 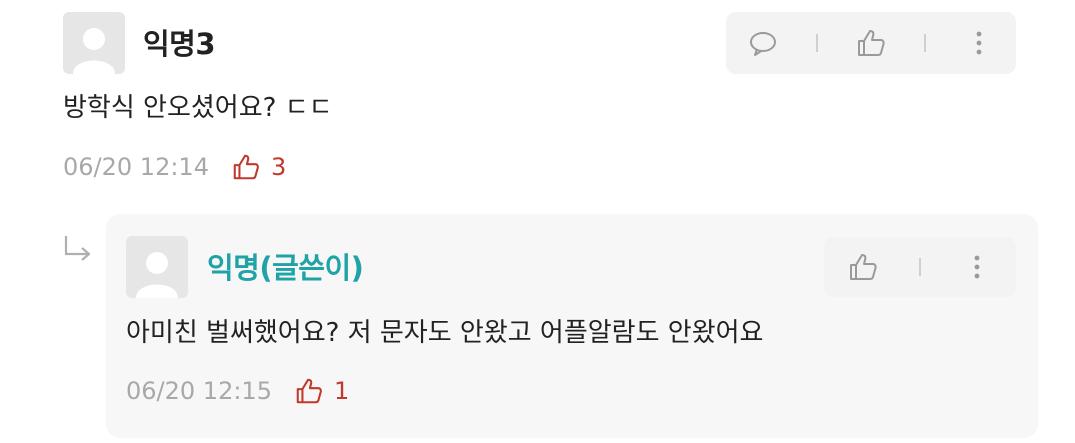 I want to click on reply-meta: 06/20 12:15 1, so click(x=237, y=391).